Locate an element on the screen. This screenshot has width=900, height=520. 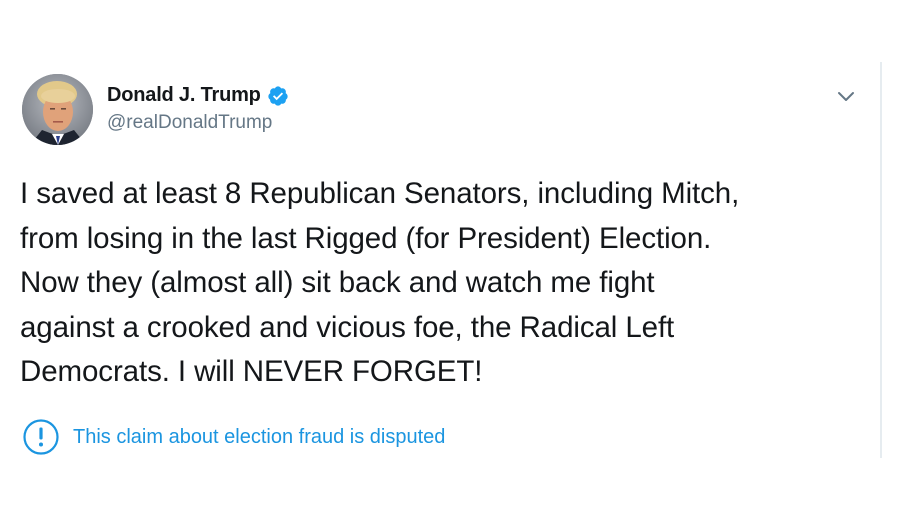
tweet-text-line: Democrats. I will NEVER FORGET! is located at coordinates (251, 371).